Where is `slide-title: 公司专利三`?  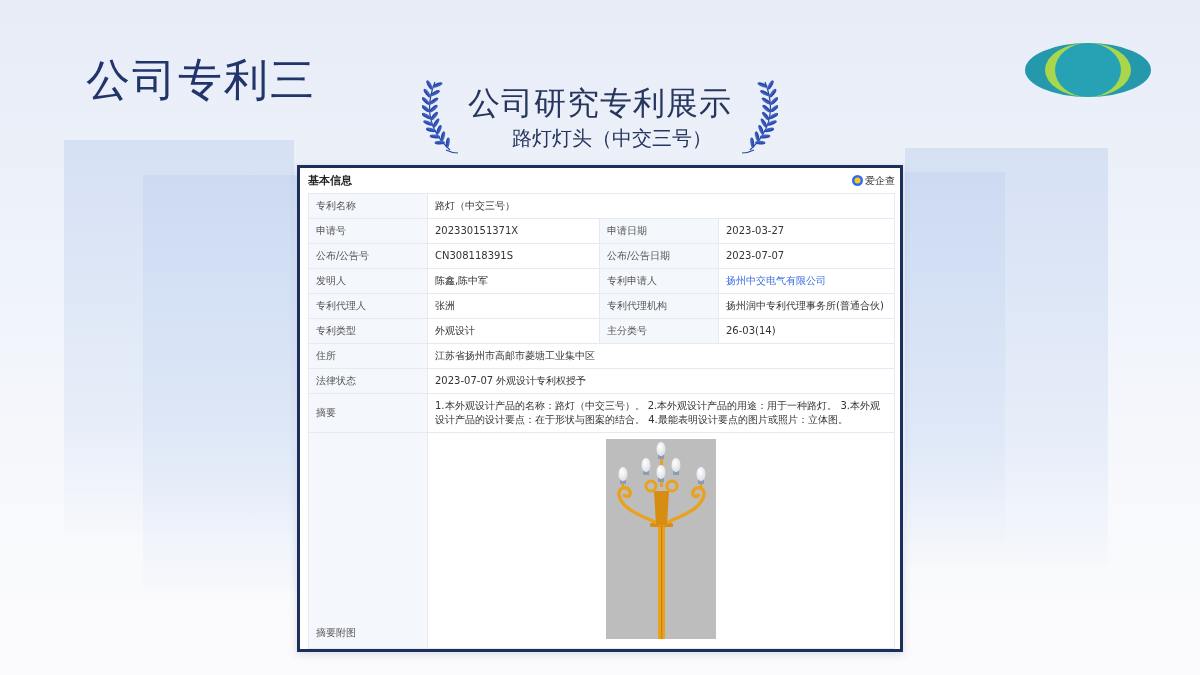 slide-title: 公司专利三 is located at coordinates (201, 80).